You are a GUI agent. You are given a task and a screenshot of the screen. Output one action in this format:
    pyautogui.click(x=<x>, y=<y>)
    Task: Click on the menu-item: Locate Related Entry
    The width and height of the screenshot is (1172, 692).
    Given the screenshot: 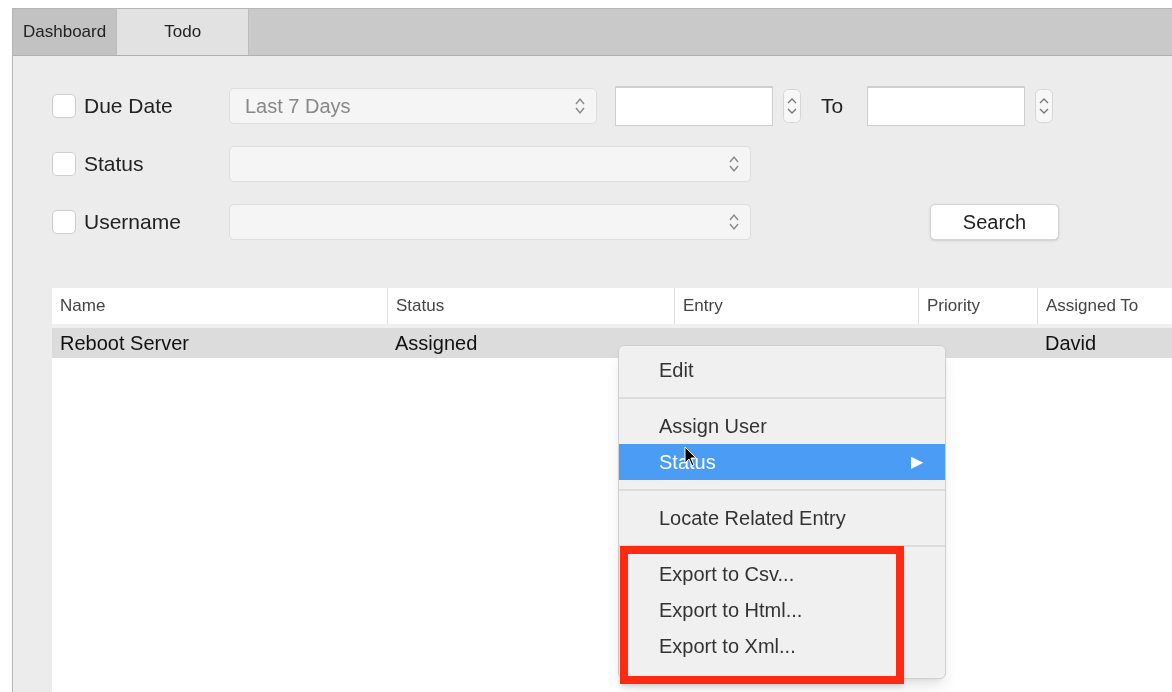 What is the action you would take?
    pyautogui.click(x=782, y=518)
    